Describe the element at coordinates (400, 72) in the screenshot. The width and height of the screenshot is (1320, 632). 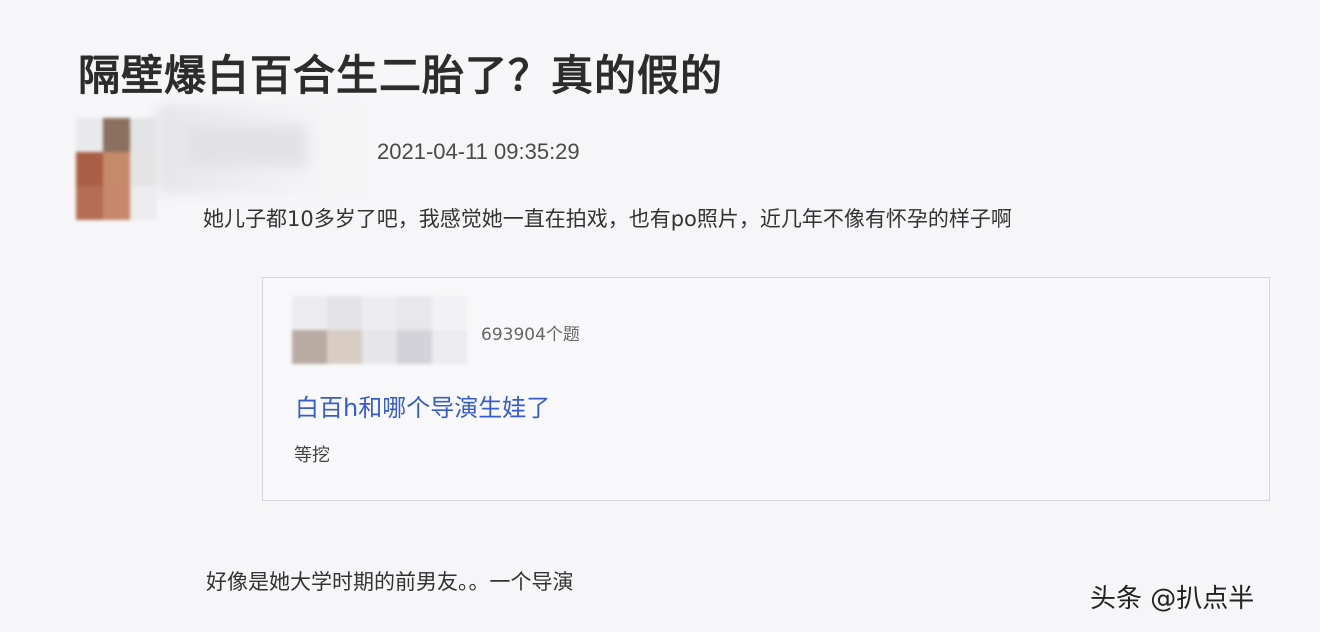
I see `post-title: 隔壁爆白百合生二胎了？真的假的` at that location.